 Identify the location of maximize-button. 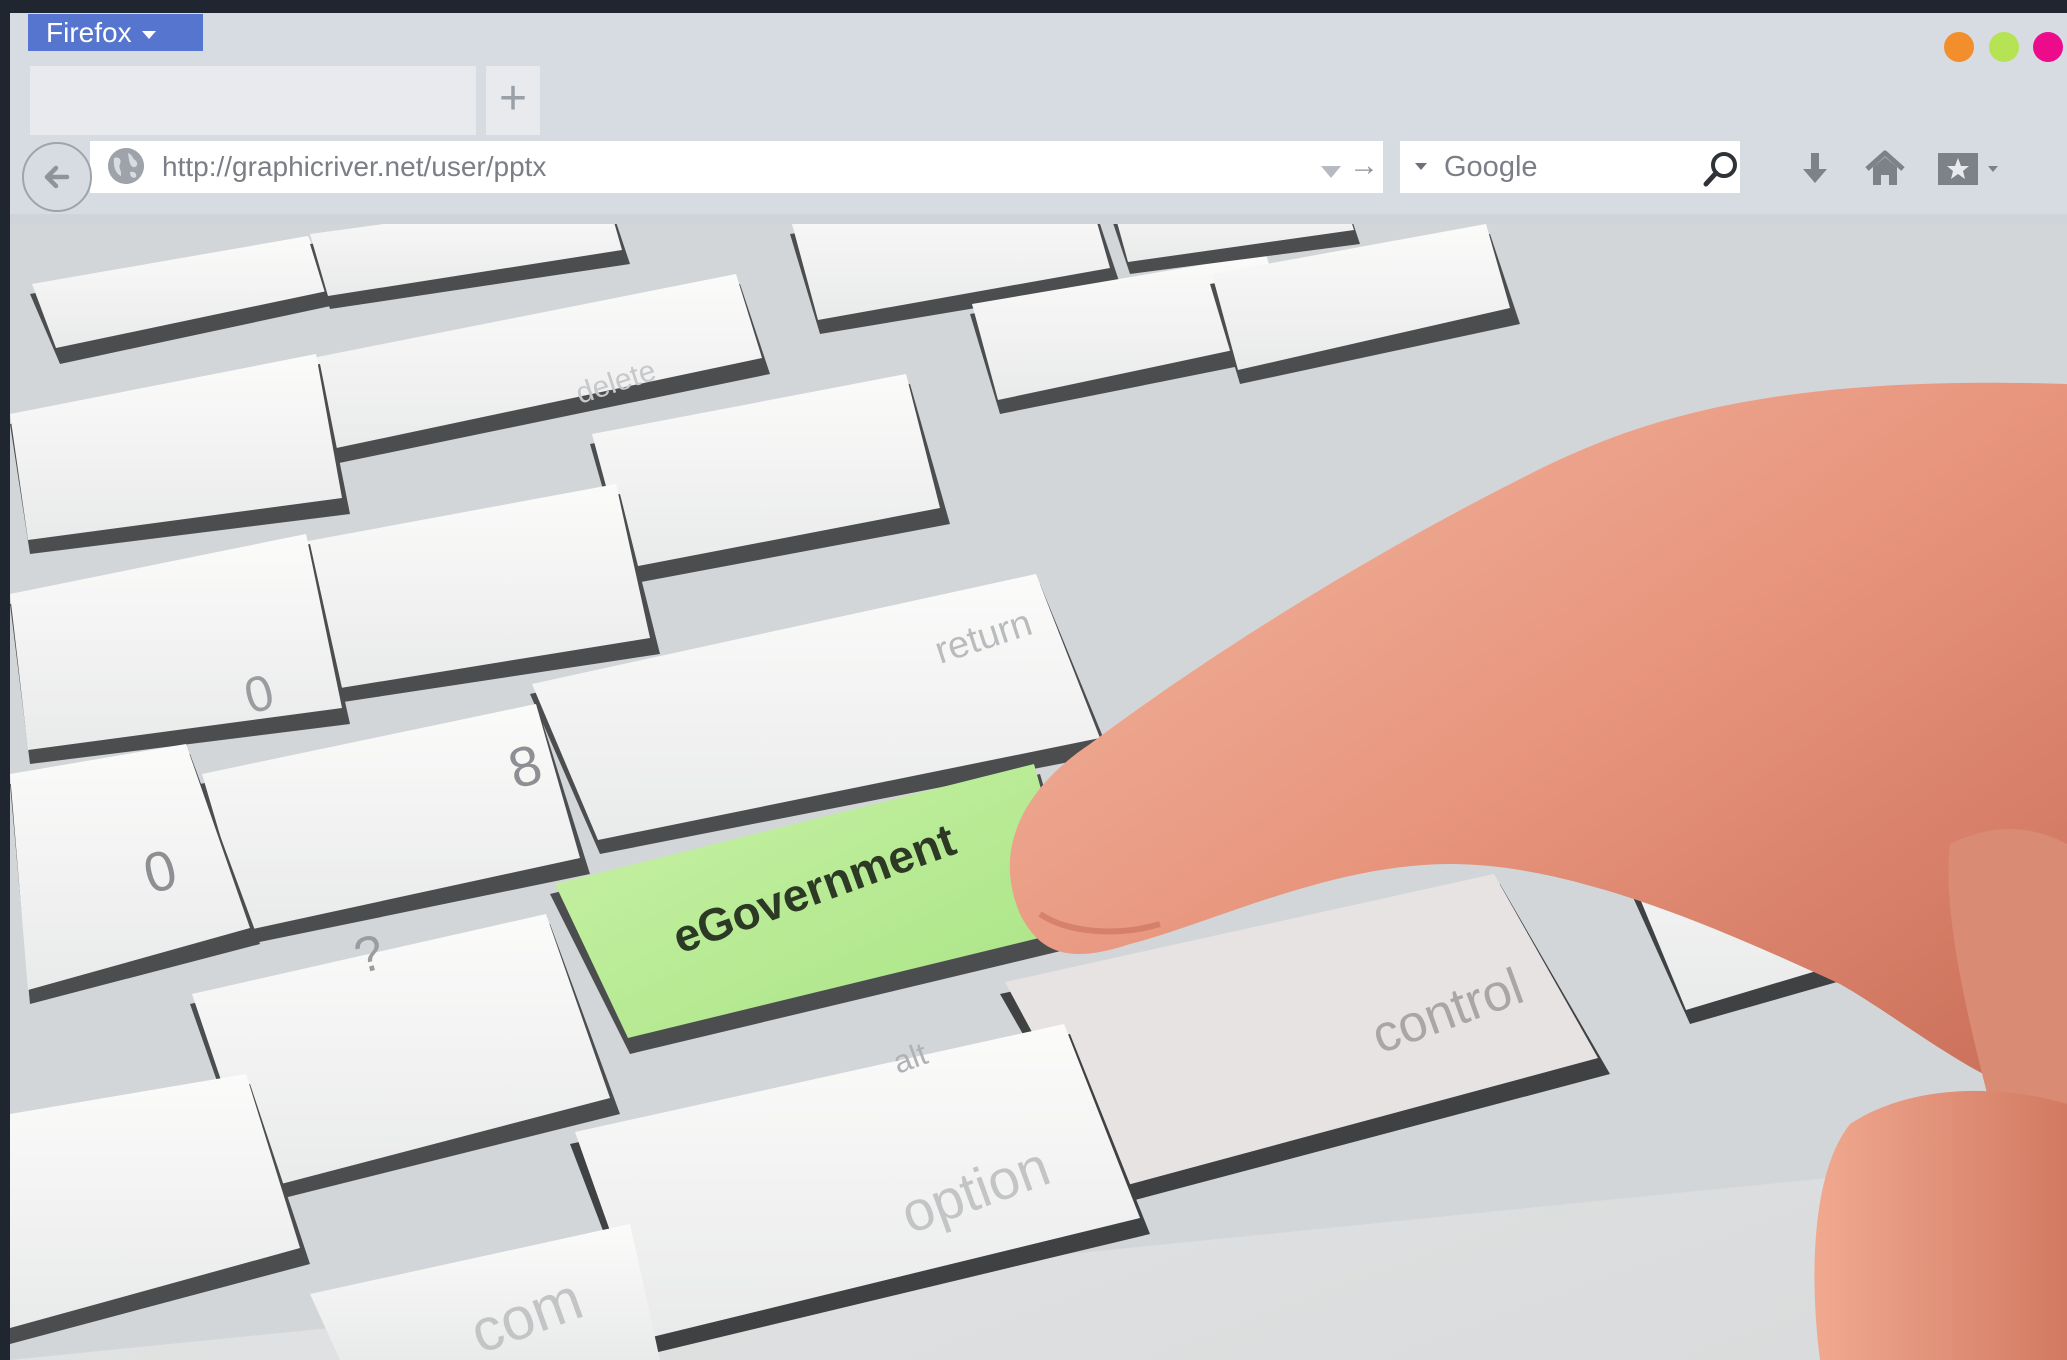
(2004, 47).